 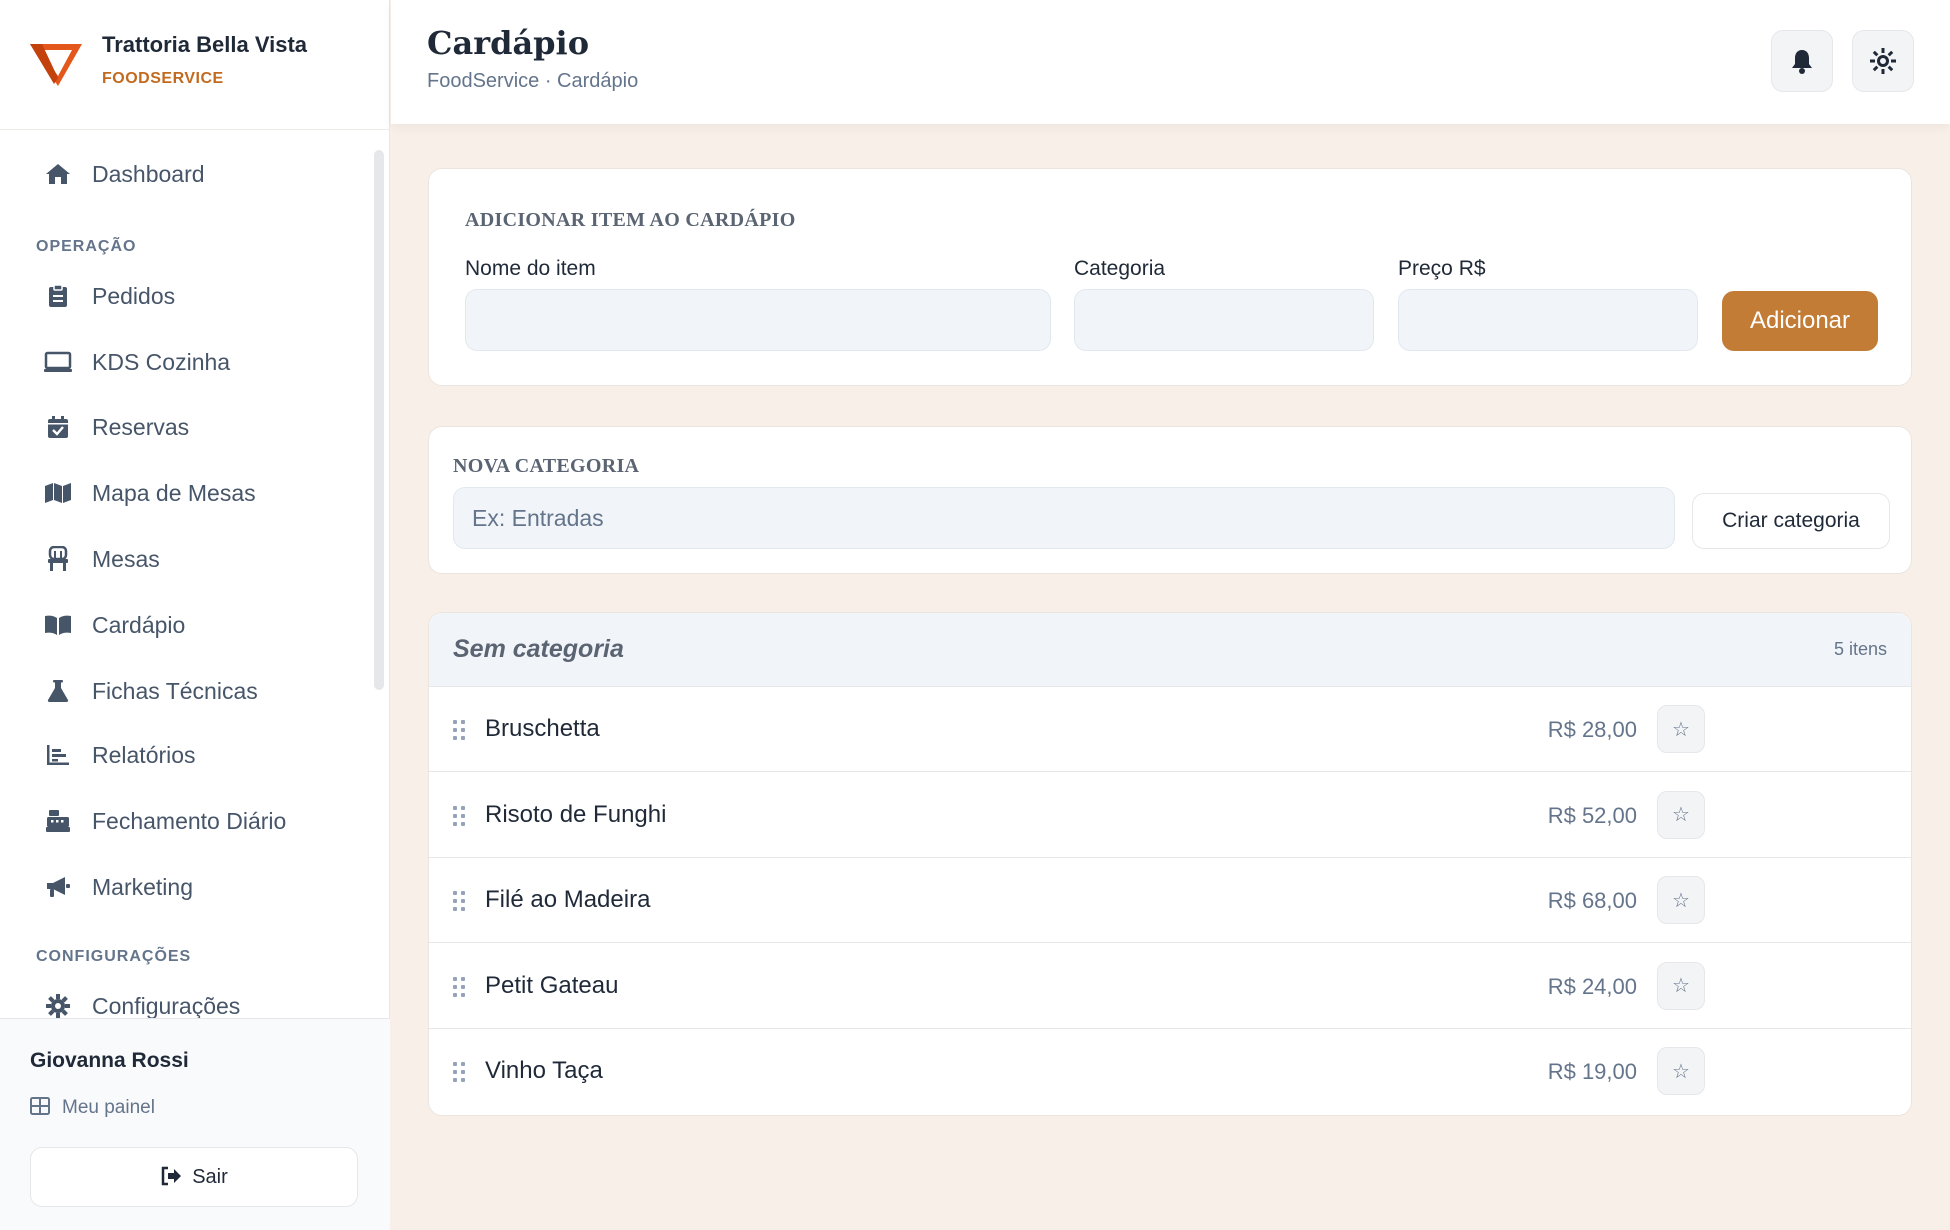 I want to click on menu-item-name: Bruschetta, so click(x=542, y=728).